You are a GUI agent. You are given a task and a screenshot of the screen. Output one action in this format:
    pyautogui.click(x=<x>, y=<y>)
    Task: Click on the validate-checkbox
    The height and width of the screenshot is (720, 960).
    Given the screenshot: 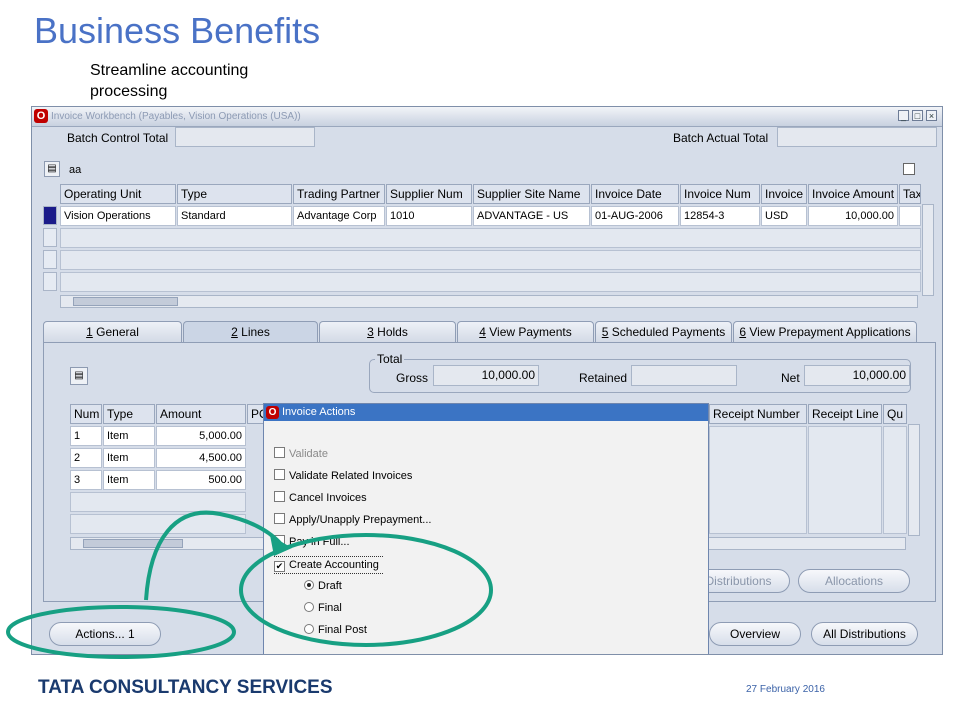 What is the action you would take?
    pyautogui.click(x=279, y=452)
    